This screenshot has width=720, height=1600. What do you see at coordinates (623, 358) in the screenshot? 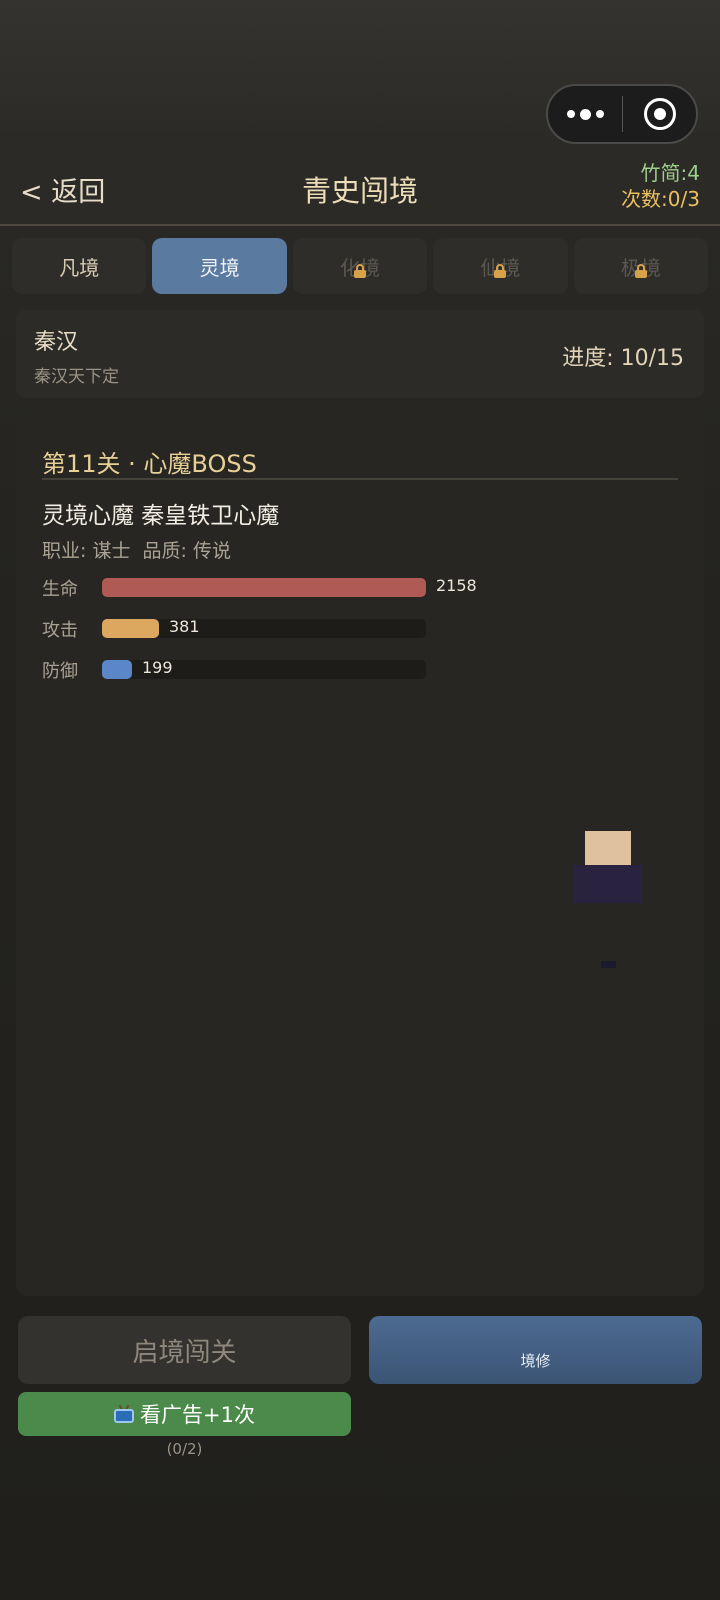
I see `chapter-progress: 进度: 10/15` at bounding box center [623, 358].